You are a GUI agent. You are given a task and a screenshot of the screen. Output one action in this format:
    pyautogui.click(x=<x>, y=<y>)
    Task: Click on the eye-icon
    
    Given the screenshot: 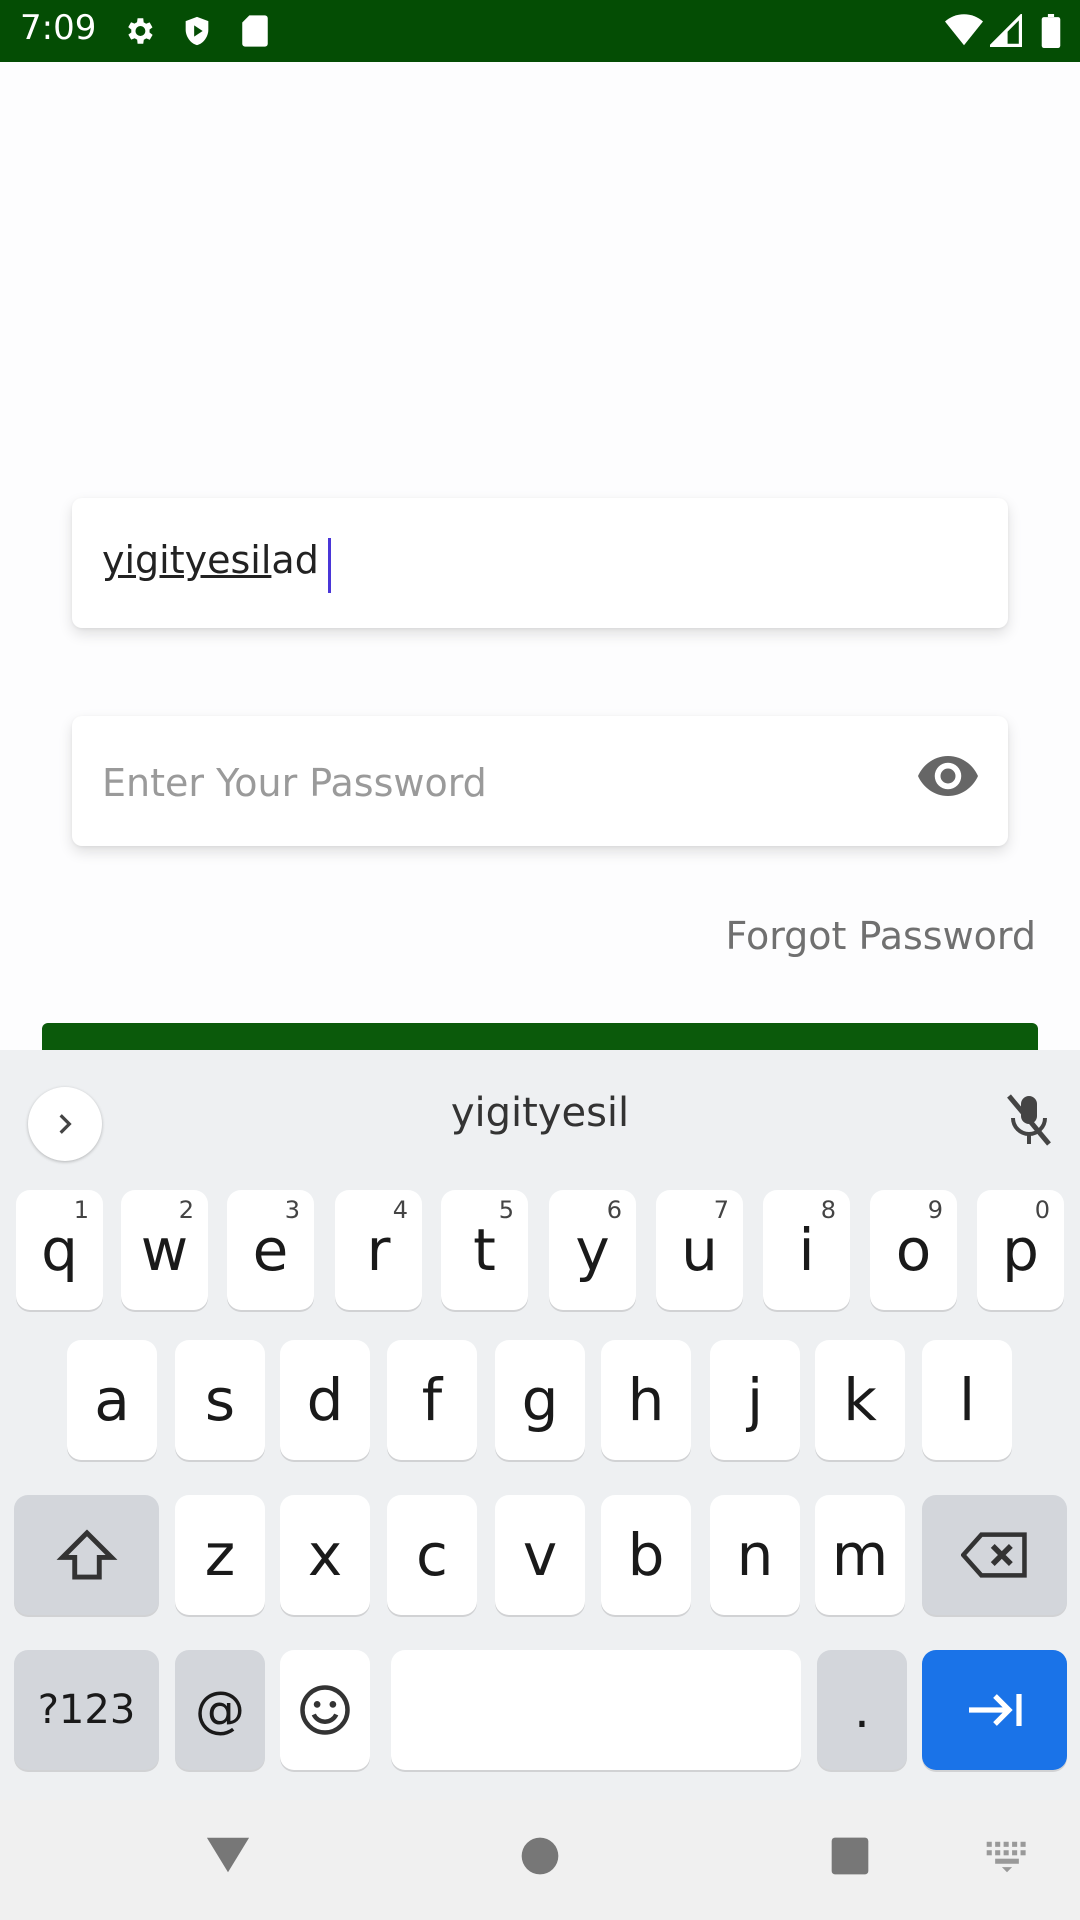 What is the action you would take?
    pyautogui.click(x=948, y=776)
    